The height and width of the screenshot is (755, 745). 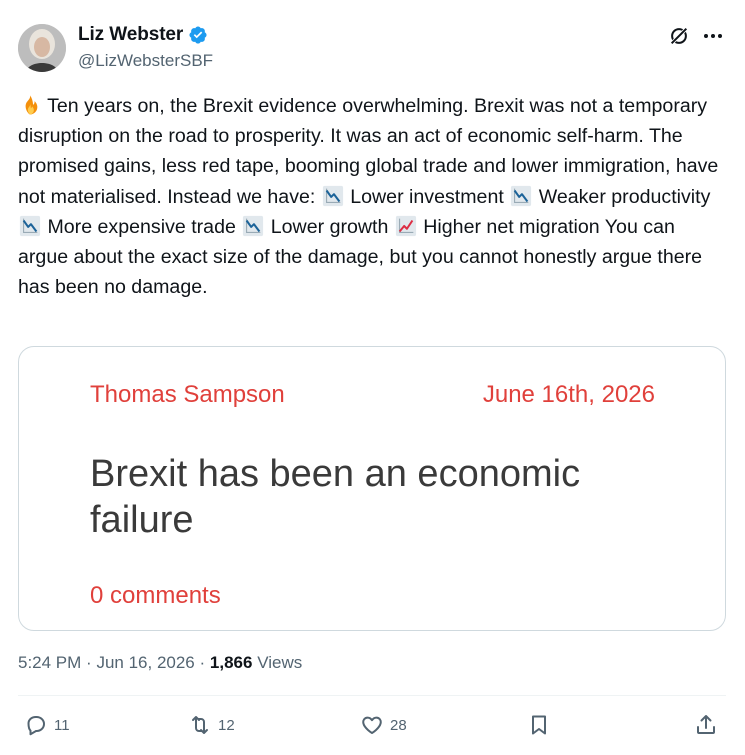 What do you see at coordinates (427, 196) in the screenshot?
I see `tweet-text-segment: Lower investment` at bounding box center [427, 196].